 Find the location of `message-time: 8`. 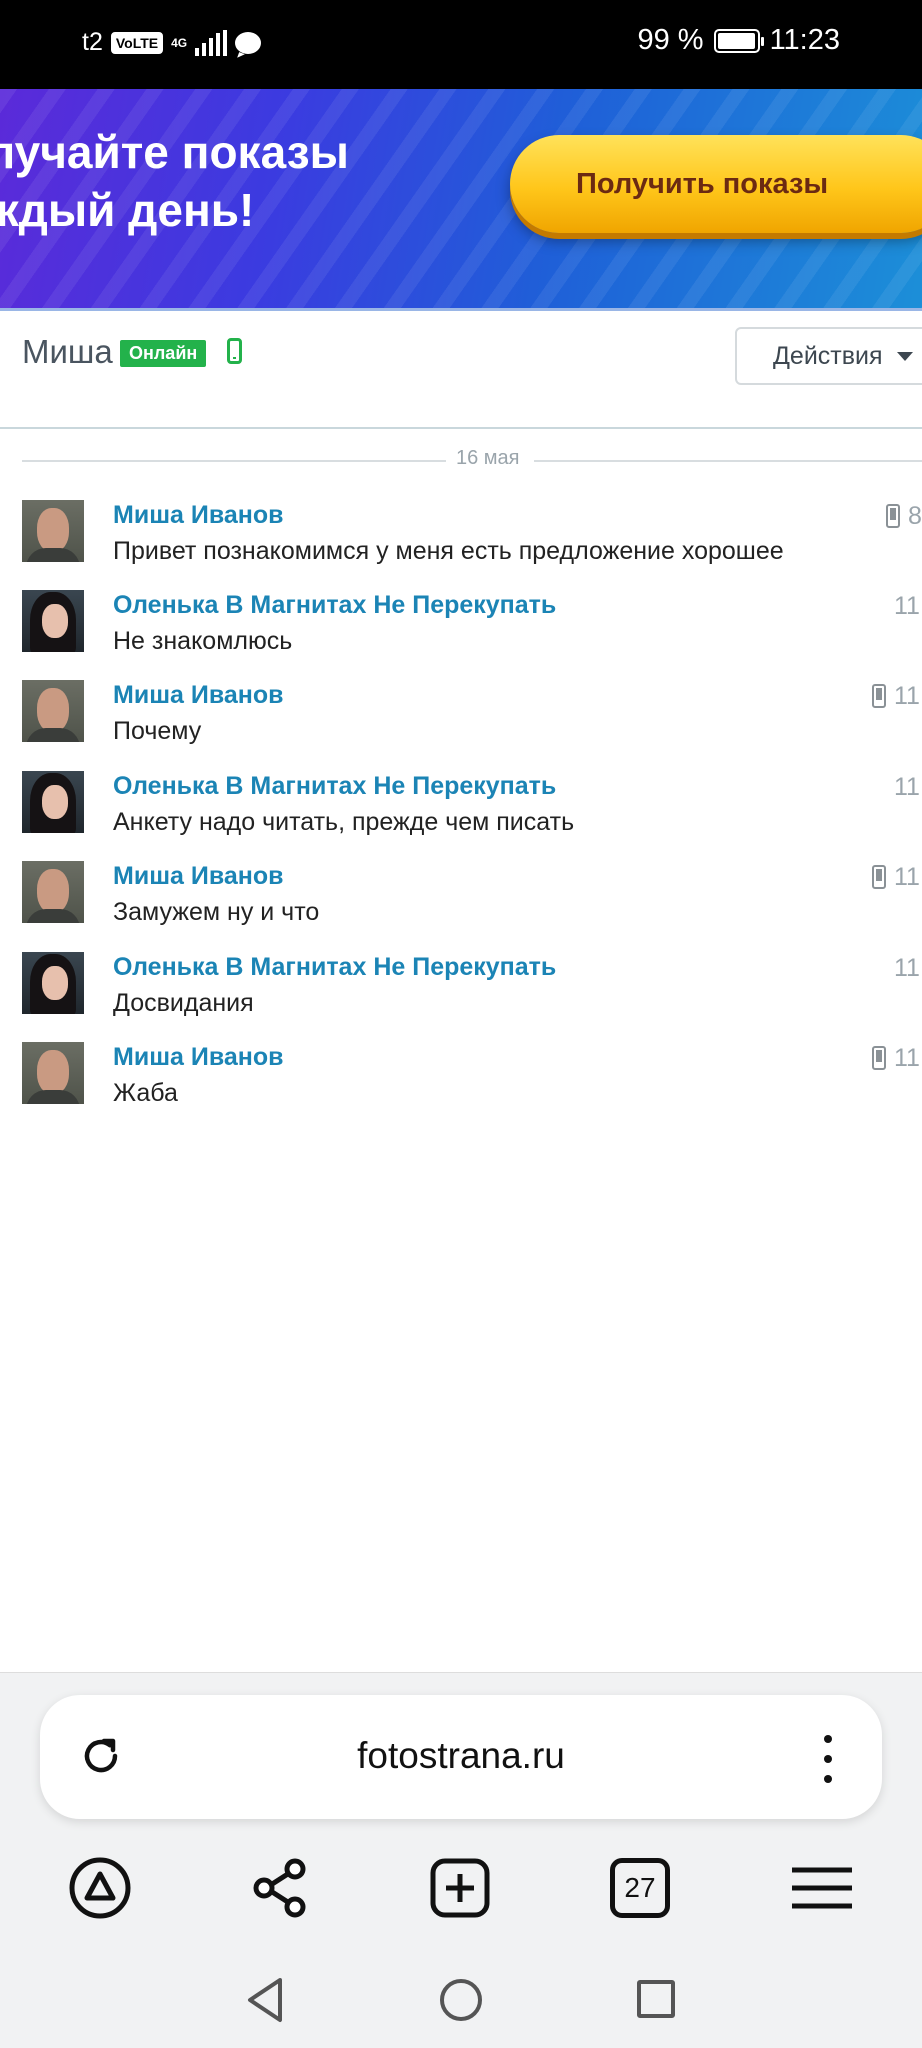

message-time: 8 is located at coordinates (915, 516).